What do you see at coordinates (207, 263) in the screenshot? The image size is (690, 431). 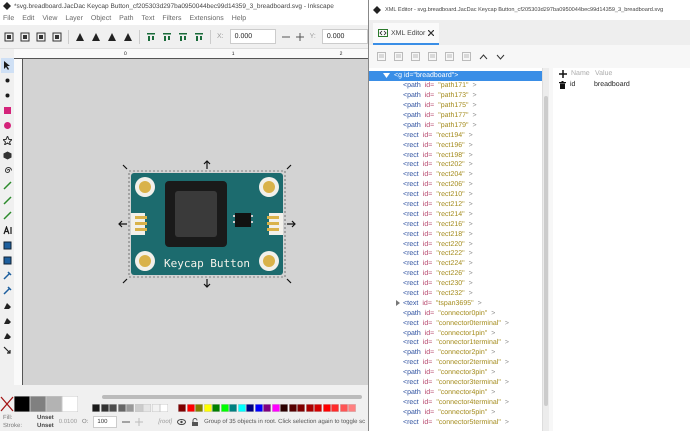 I see `board-label: Keycap Button` at bounding box center [207, 263].